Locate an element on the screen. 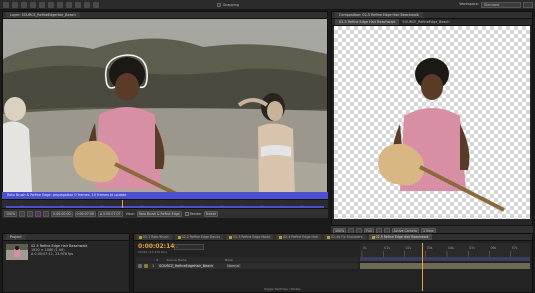 This screenshot has height=293, width=535. timeline-tab: 02-5 Refine Edge Hair Beachwalk is located at coordinates (400, 237).